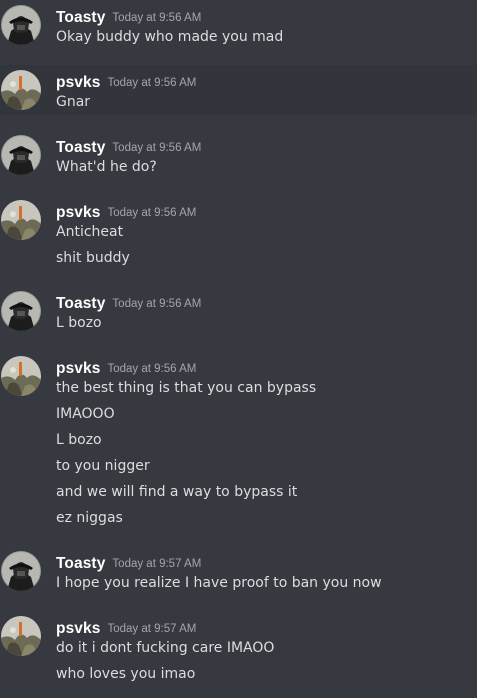 Image resolution: width=477 pixels, height=698 pixels. What do you see at coordinates (93, 258) in the screenshot?
I see `message-text: shit buddy` at bounding box center [93, 258].